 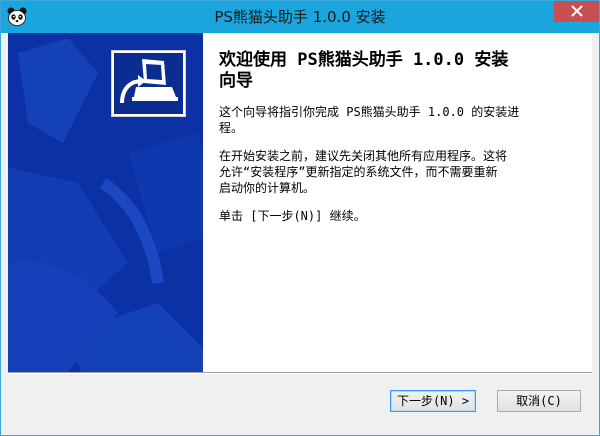 I want to click on title-bar: PS熊猫头助手 1.0.0 安装, so click(x=300, y=17).